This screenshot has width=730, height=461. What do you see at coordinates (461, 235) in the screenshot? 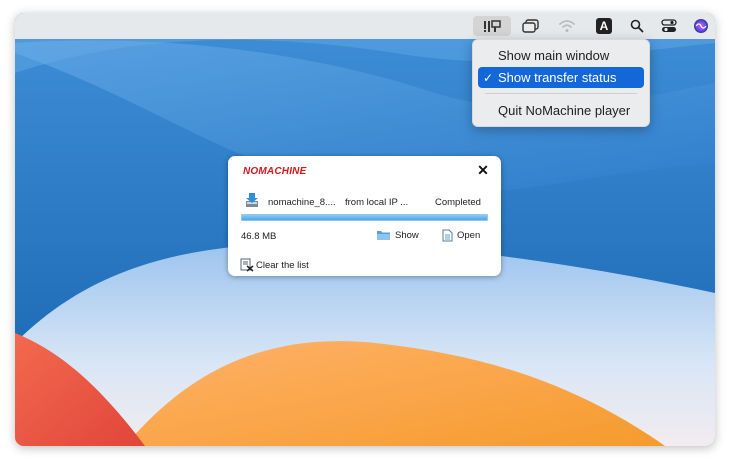
I see `open-button: Open` at bounding box center [461, 235].